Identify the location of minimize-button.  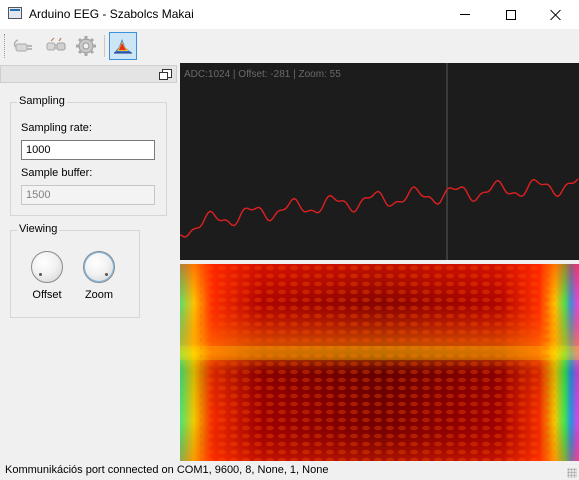
(465, 14).